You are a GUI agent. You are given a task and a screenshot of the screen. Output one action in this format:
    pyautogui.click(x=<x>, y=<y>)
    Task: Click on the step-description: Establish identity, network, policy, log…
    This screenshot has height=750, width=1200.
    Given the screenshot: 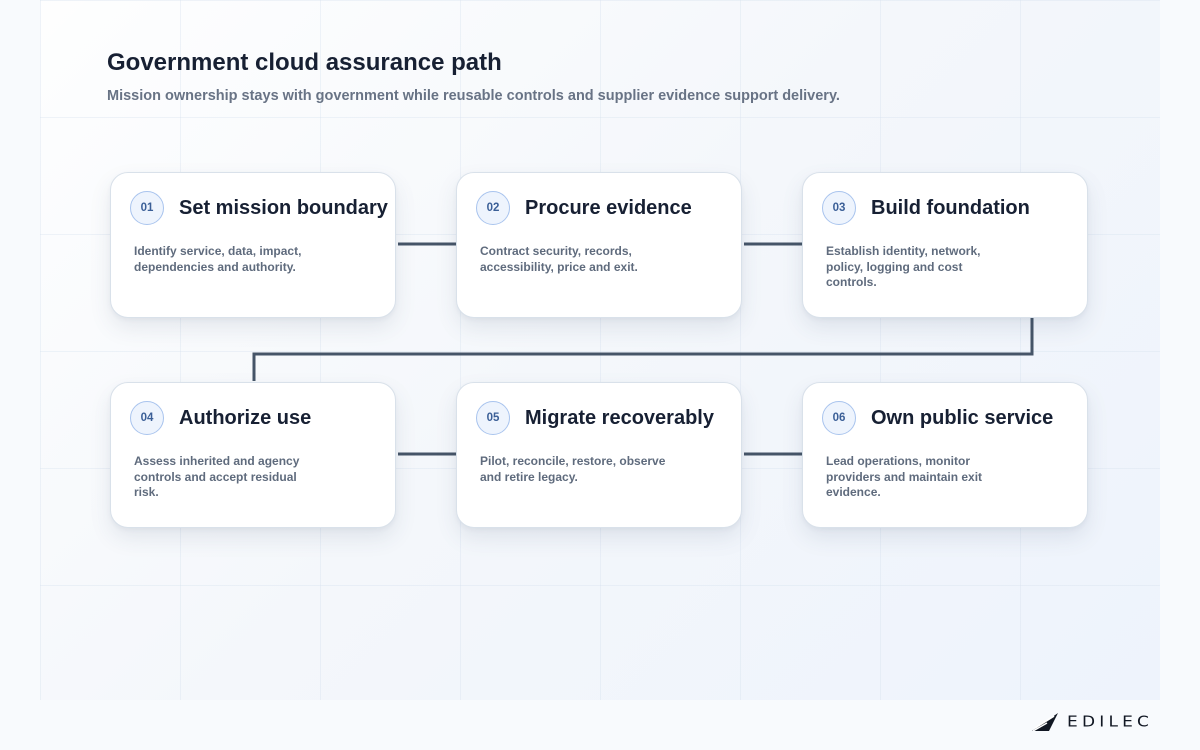 What is the action you would take?
    pyautogui.click(x=903, y=266)
    